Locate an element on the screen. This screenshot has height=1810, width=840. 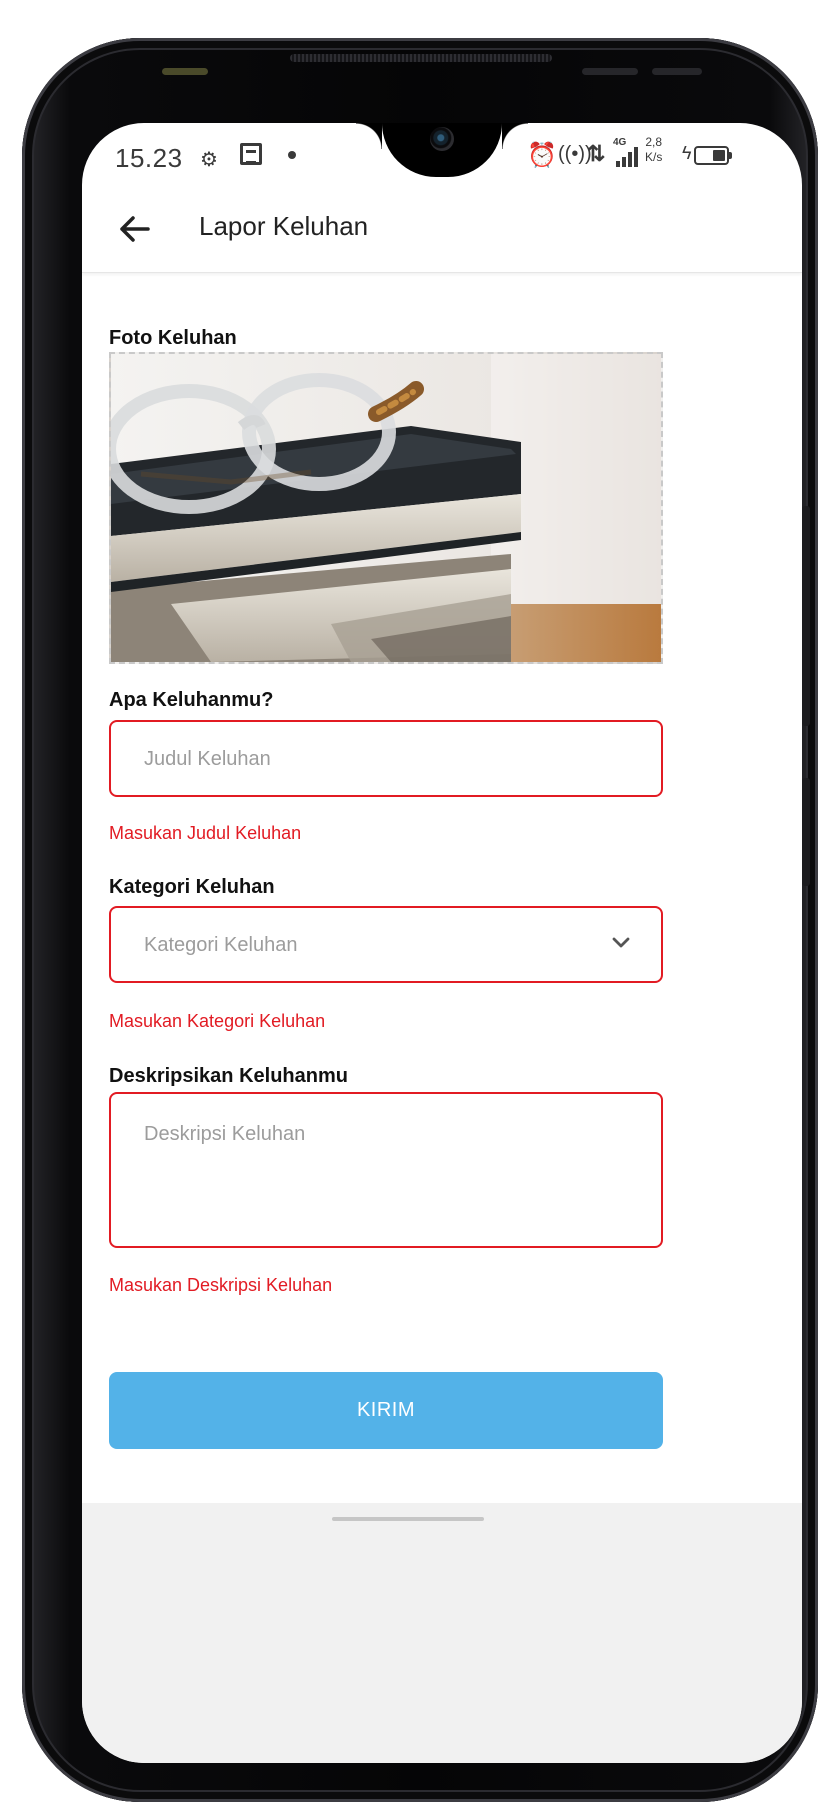
photo-upload-area is located at coordinates (386, 508).